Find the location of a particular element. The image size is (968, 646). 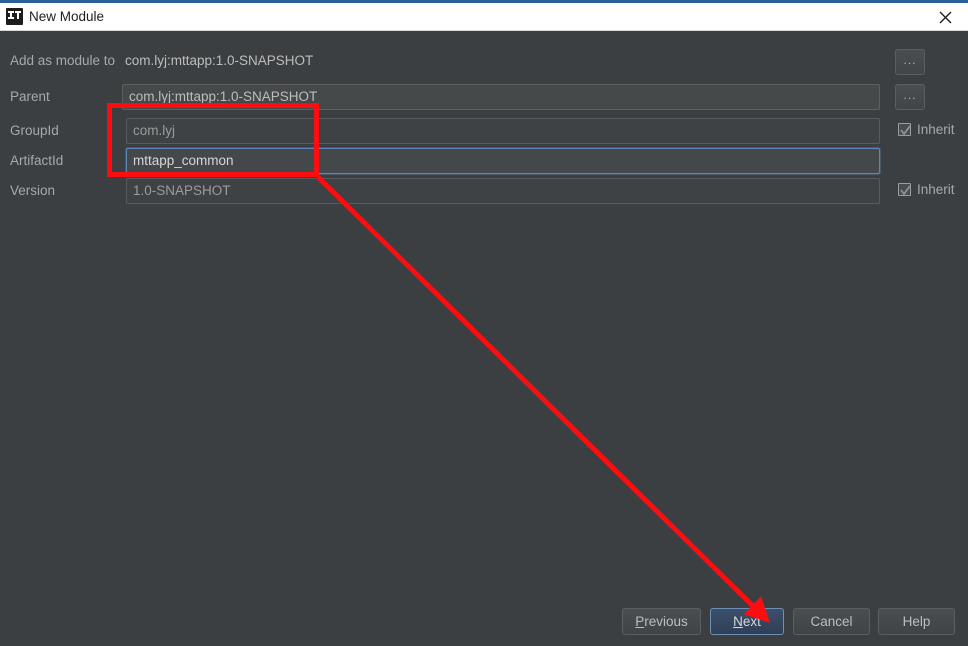

close-icon is located at coordinates (945, 17).